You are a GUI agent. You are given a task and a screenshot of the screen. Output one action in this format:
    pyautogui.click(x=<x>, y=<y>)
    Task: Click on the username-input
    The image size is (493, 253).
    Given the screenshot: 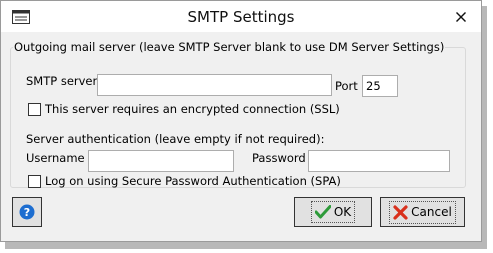 What is the action you would take?
    pyautogui.click(x=161, y=161)
    